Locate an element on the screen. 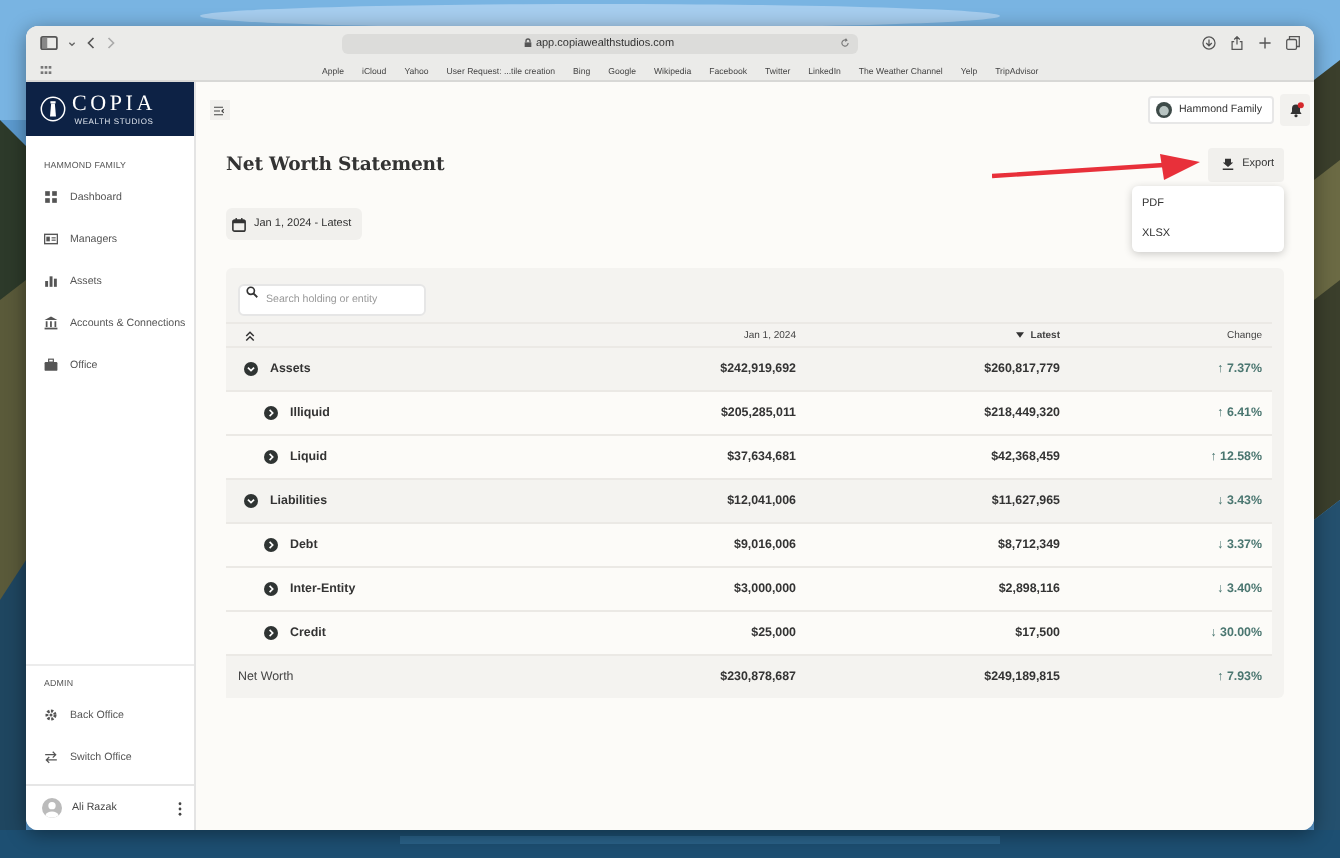  calendar-icon is located at coordinates (239, 224).